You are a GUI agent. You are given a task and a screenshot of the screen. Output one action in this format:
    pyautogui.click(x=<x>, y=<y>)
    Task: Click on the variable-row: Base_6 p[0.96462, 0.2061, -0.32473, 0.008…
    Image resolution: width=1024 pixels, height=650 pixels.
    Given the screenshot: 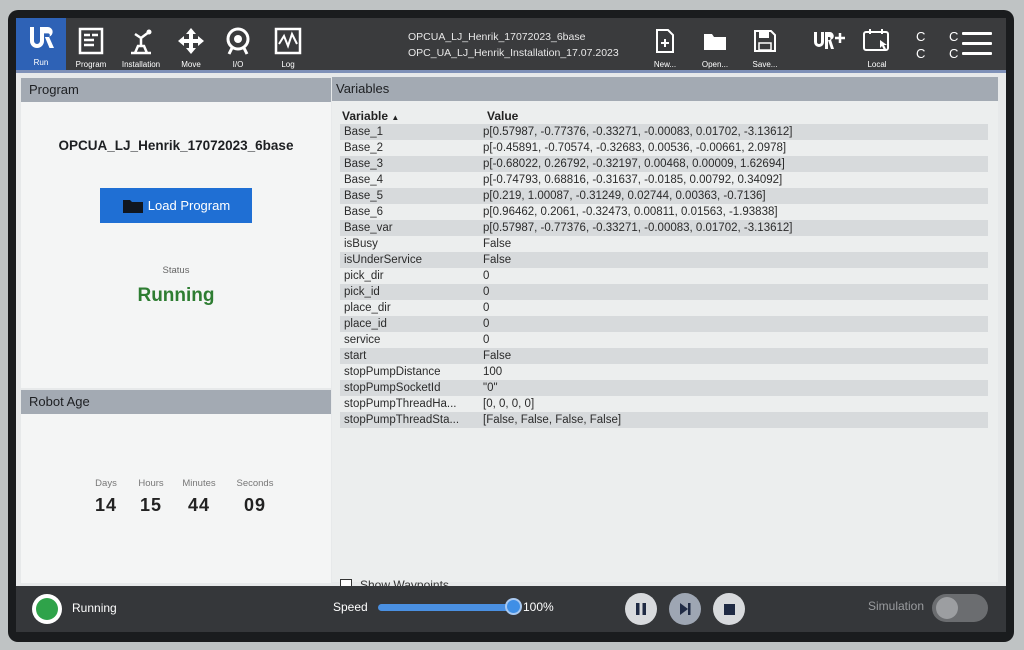 What is the action you would take?
    pyautogui.click(x=664, y=212)
    